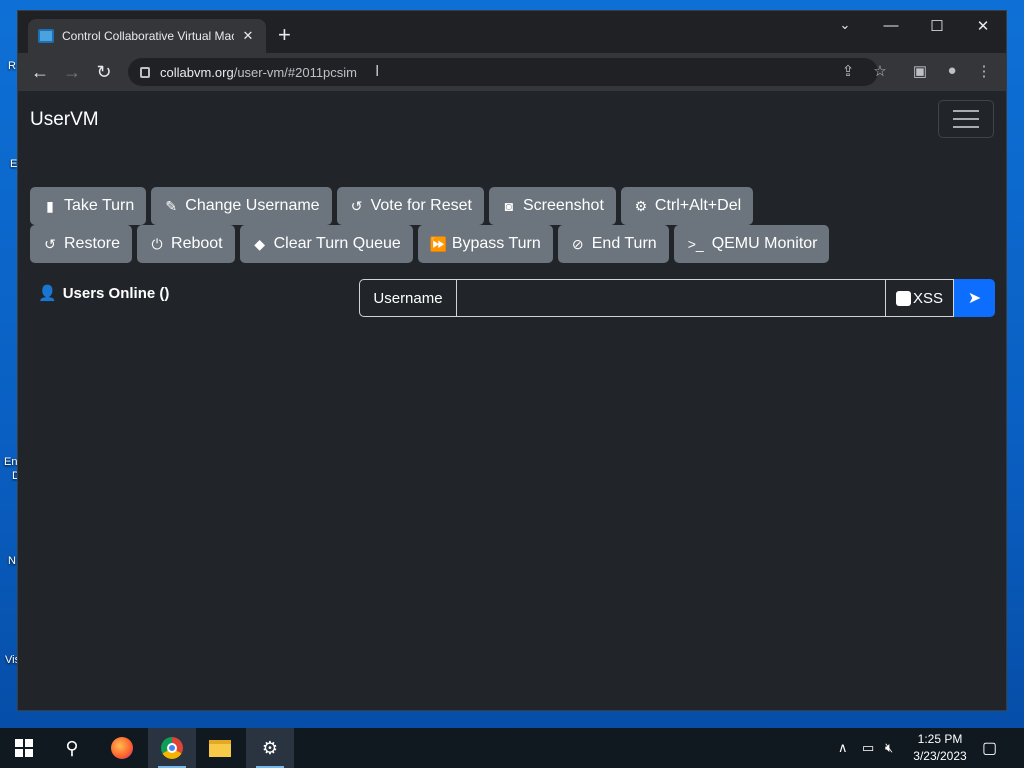 The width and height of the screenshot is (1024, 768). I want to click on maximize-icon: ☐, so click(937, 26).